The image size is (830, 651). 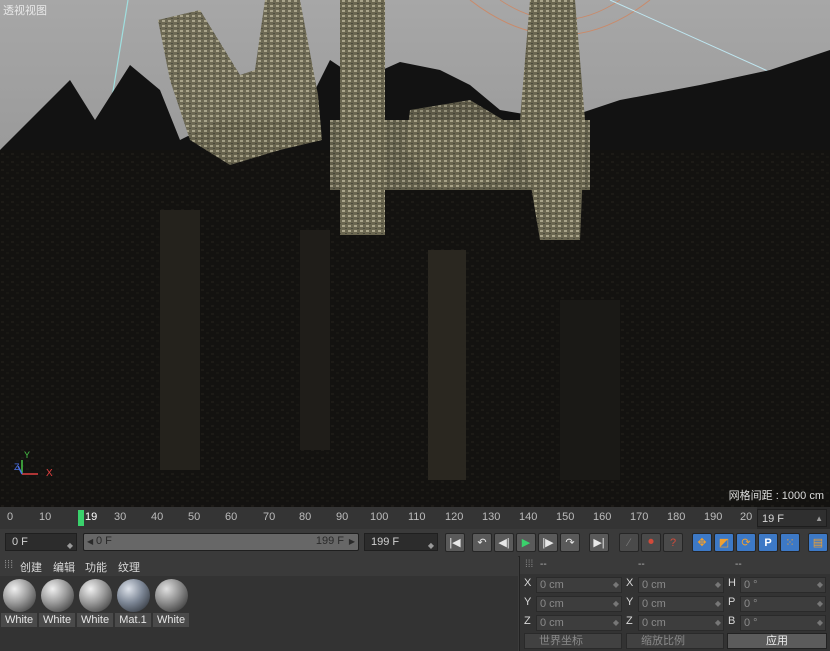 What do you see at coordinates (528, 517) in the screenshot?
I see `tick-label: 140` at bounding box center [528, 517].